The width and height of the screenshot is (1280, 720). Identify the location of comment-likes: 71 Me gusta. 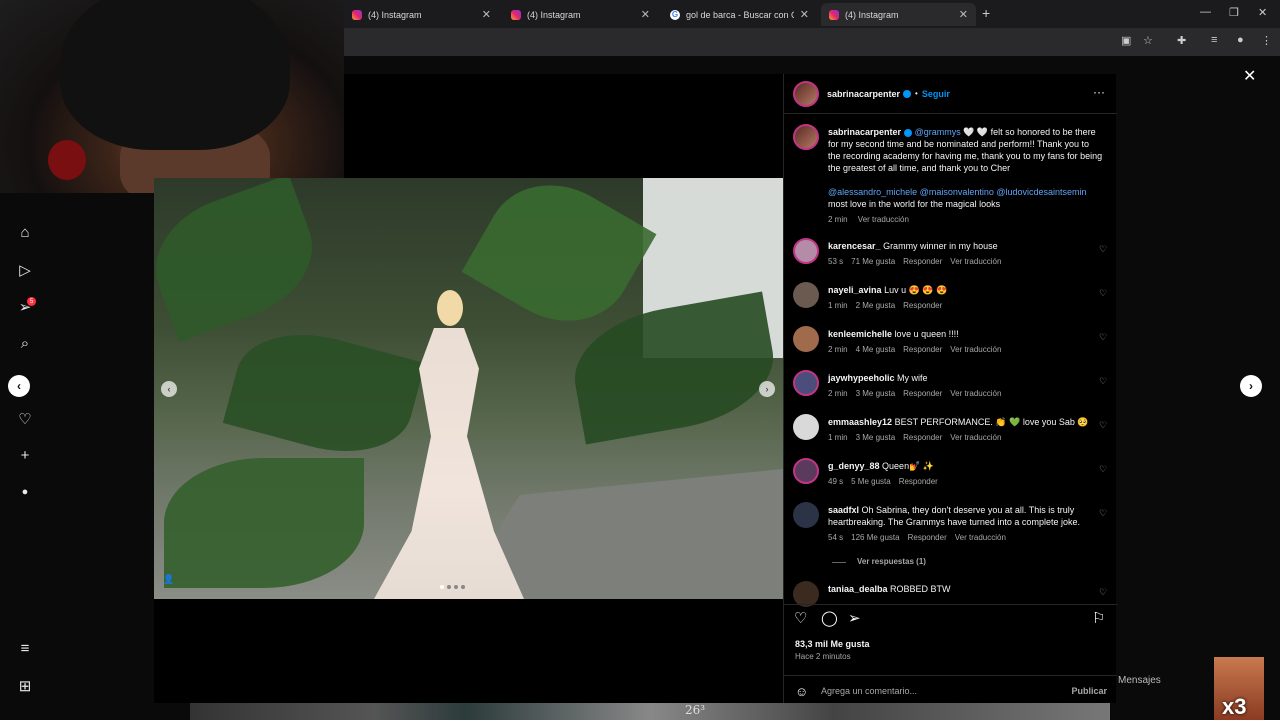
(873, 262).